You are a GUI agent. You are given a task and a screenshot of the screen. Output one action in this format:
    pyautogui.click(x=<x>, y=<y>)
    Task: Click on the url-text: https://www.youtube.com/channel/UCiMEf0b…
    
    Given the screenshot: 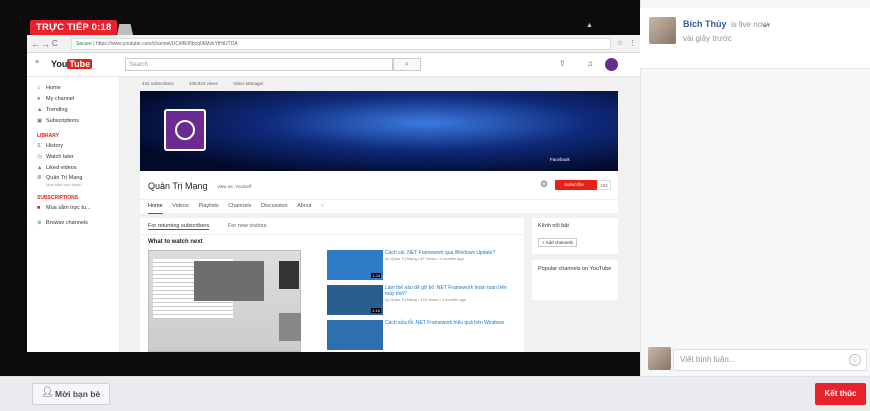 What is the action you would take?
    pyautogui.click(x=166, y=44)
    